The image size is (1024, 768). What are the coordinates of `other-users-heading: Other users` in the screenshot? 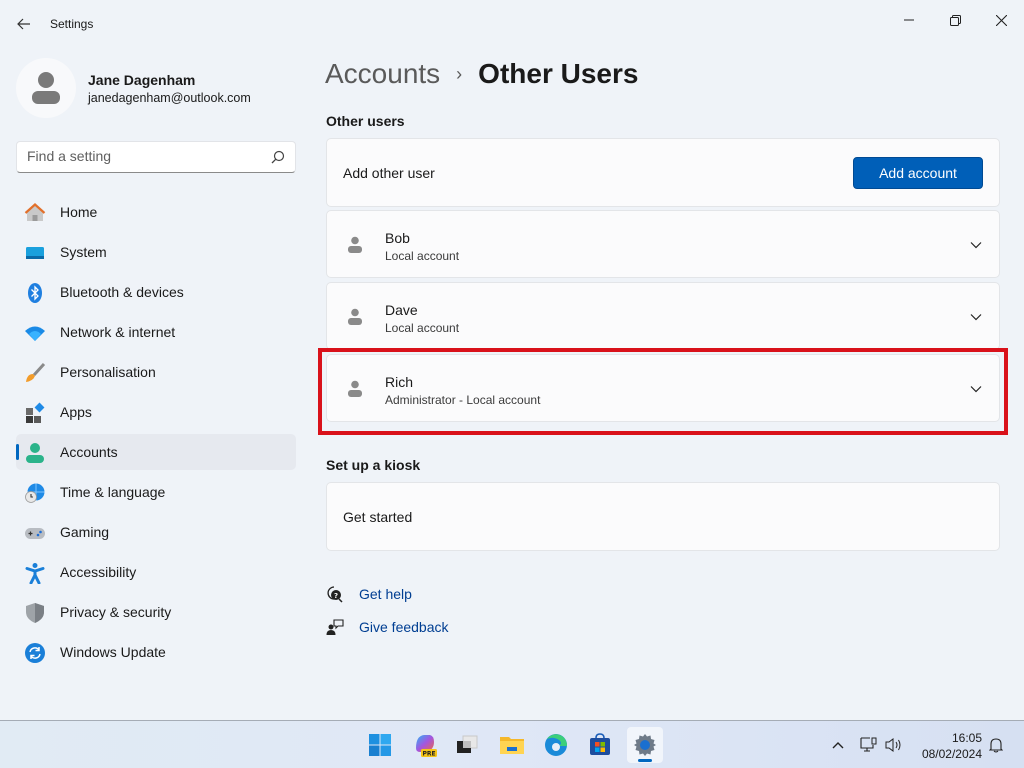 It's located at (365, 121).